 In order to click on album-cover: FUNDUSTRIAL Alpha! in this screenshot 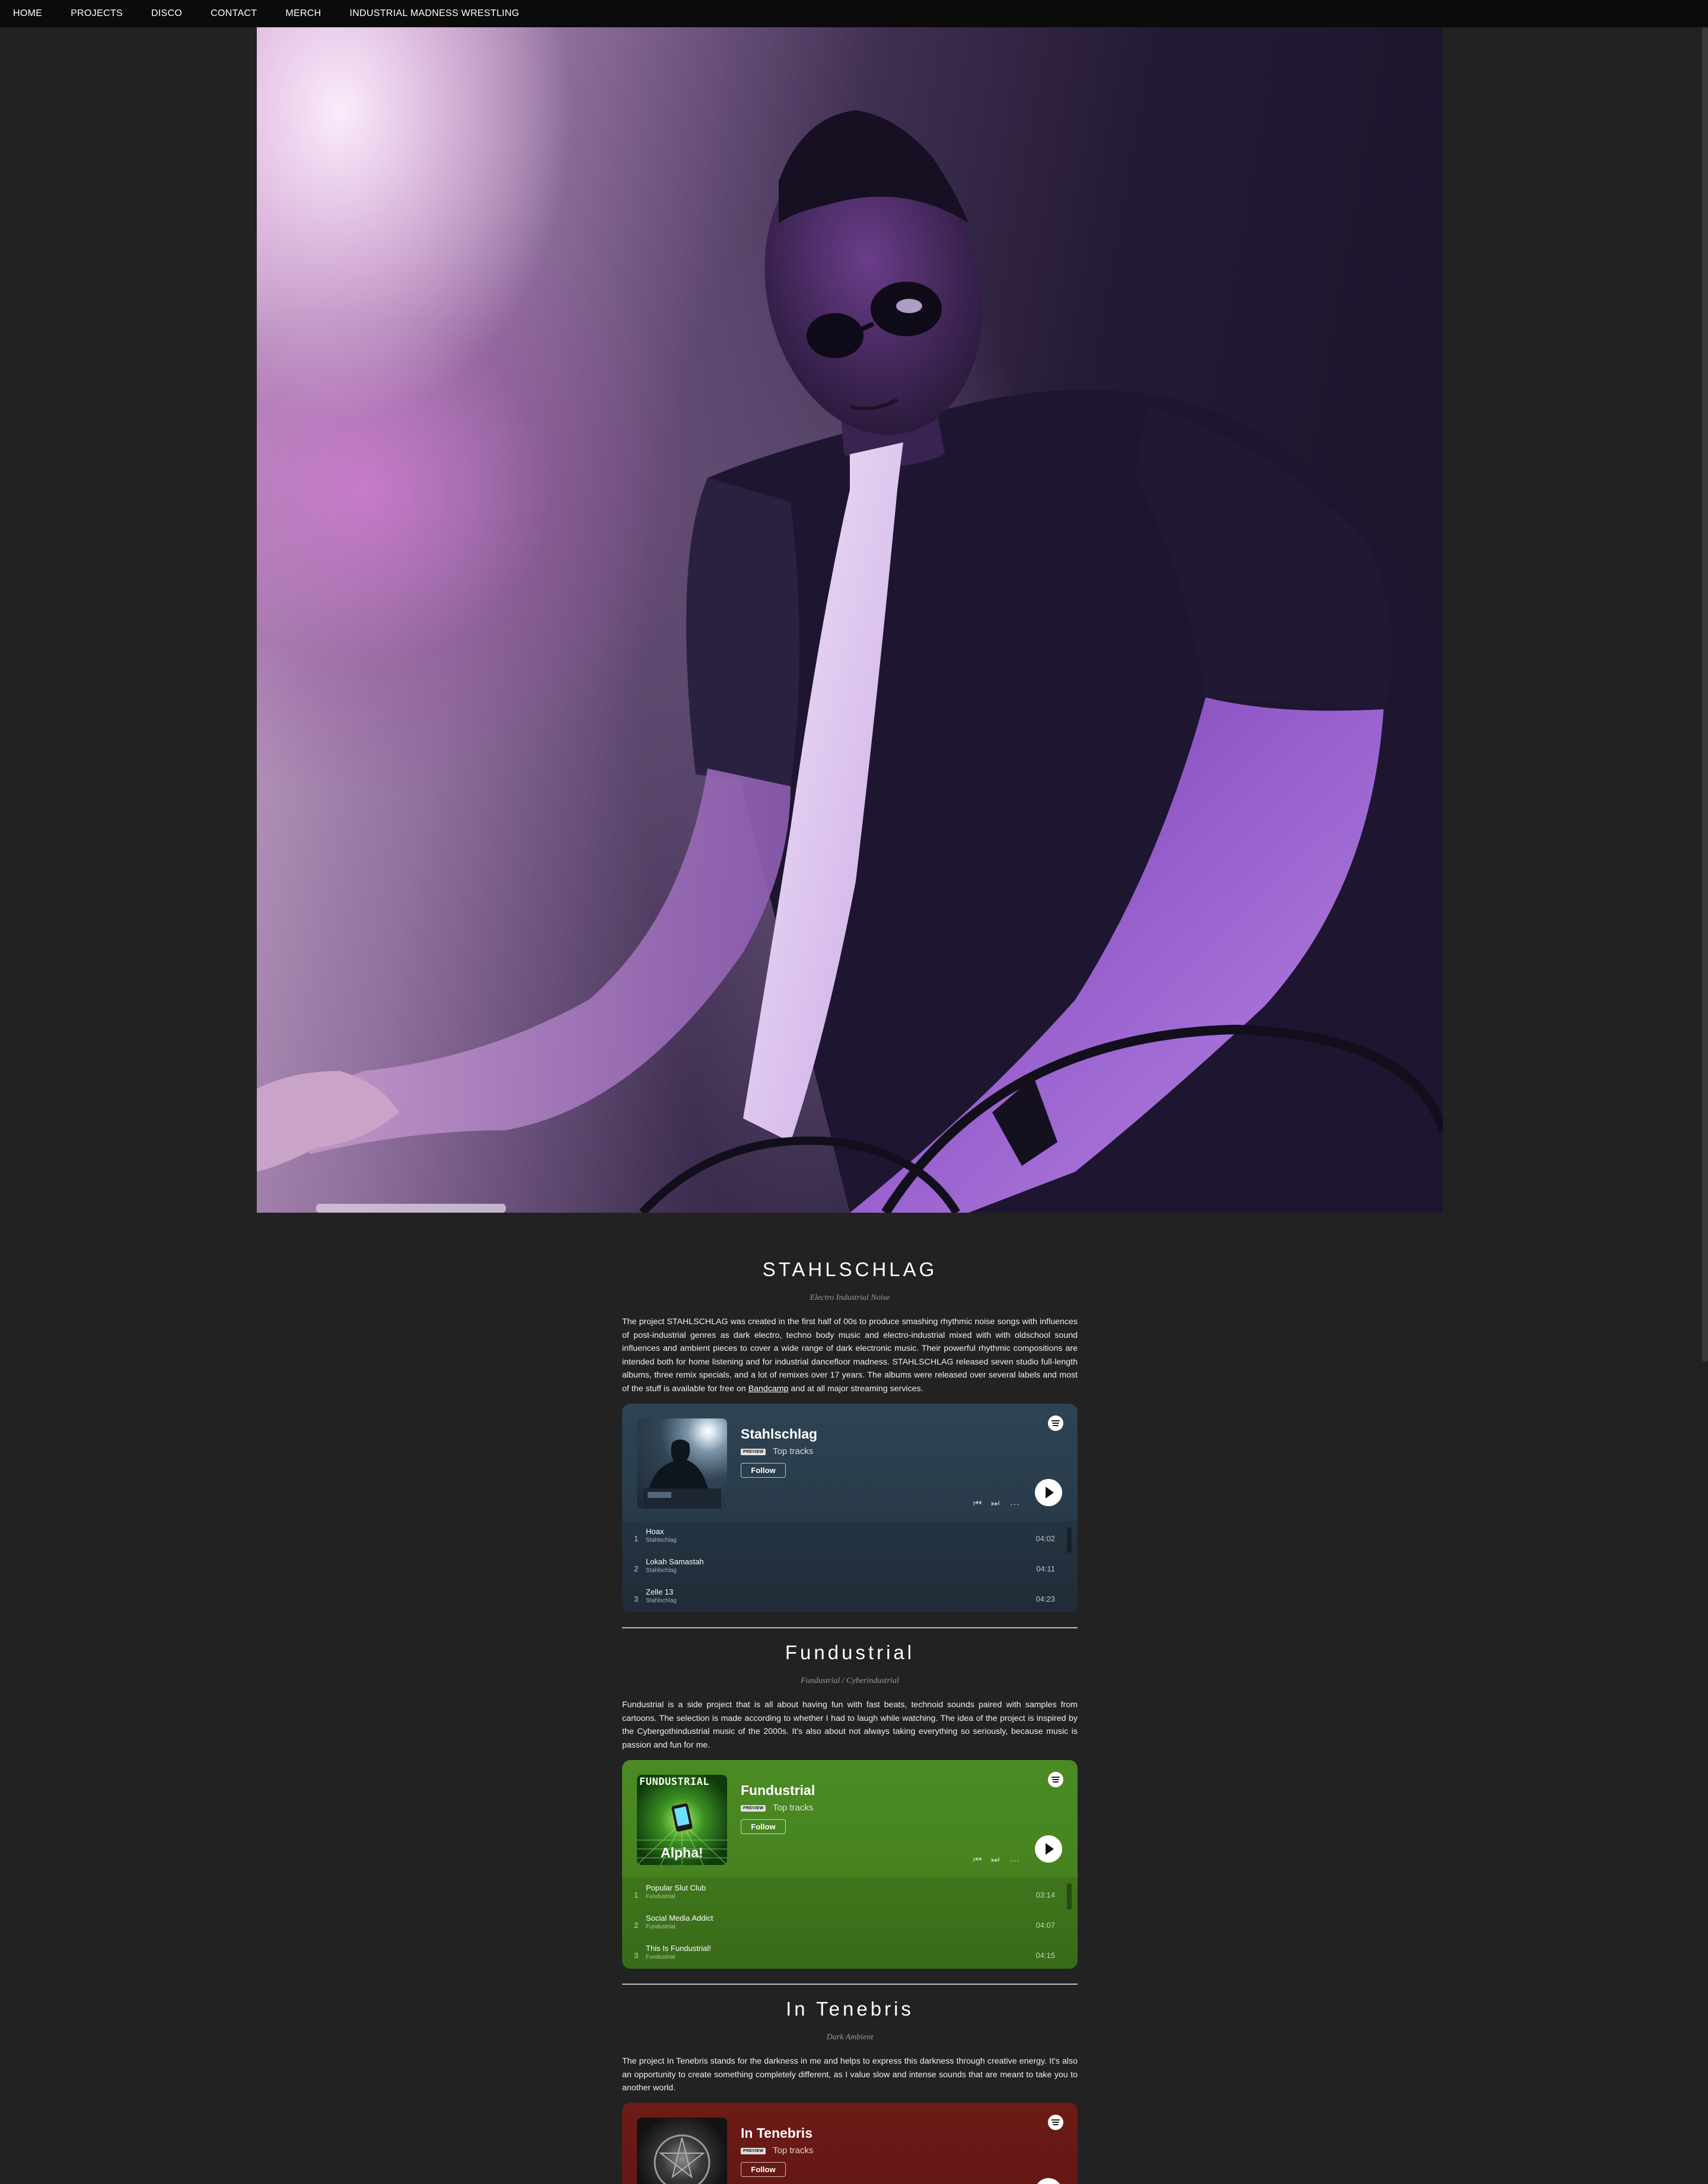, I will do `click(682, 1820)`.